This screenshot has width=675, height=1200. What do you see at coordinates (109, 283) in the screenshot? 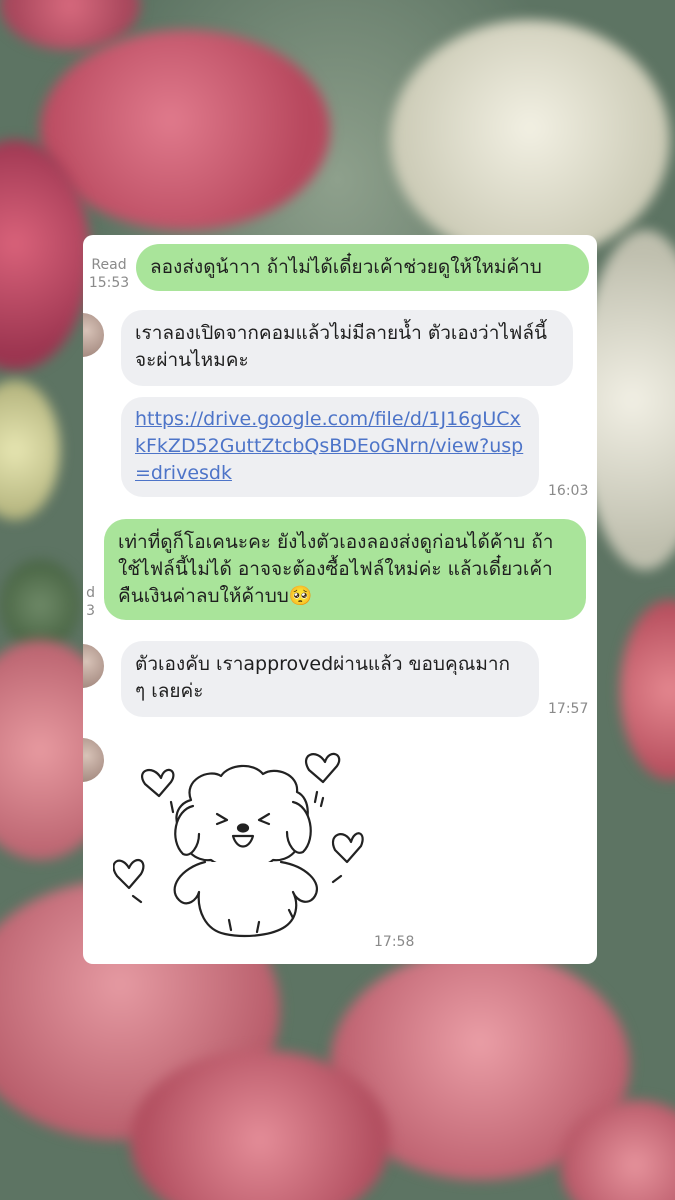
I see `read-time: 15:53` at bounding box center [109, 283].